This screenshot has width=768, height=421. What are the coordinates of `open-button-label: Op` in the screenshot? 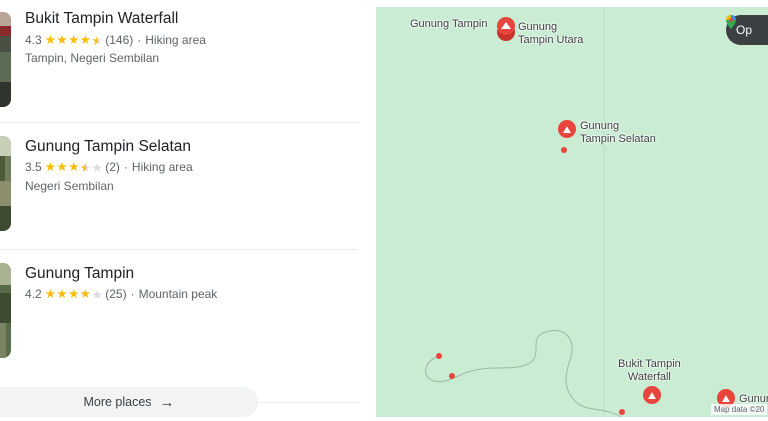 It's located at (744, 30).